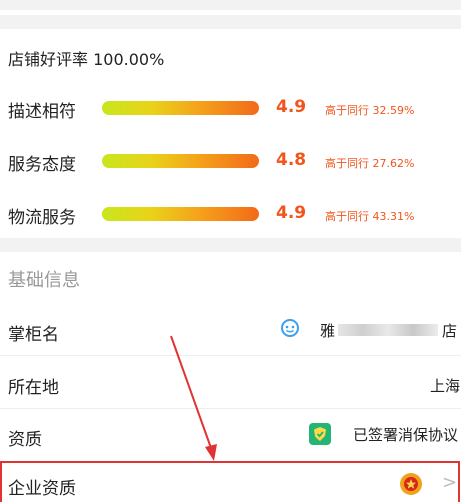  Describe the element at coordinates (193, 398) in the screenshot. I see `annotation-arrow` at that location.